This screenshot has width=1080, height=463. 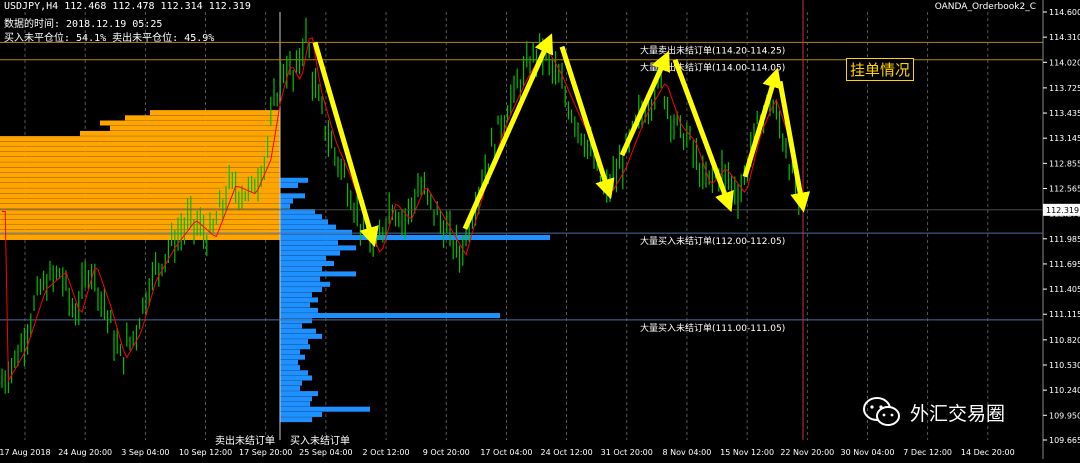 I want to click on price-level-label: 大量卖出未结订单(114.20-114.25), so click(x=712, y=50).